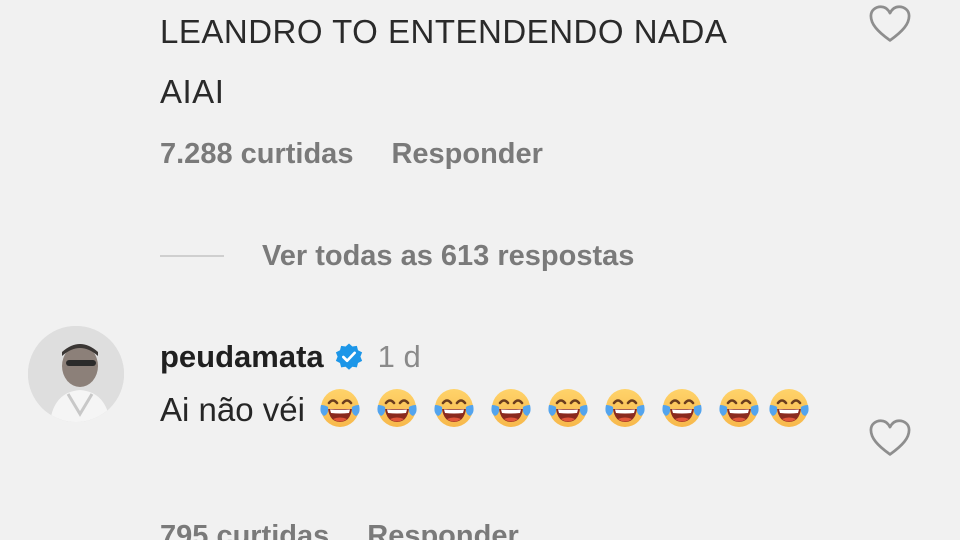  I want to click on comment-header: peudamata 1 d, so click(290, 357).